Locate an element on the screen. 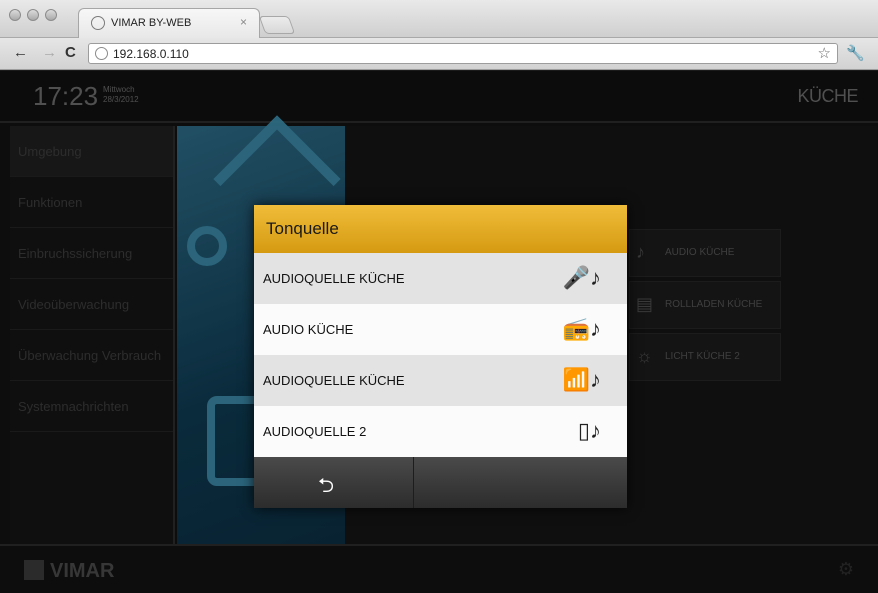 The height and width of the screenshot is (593, 878). address-bar: 192.168.0.110 ☆ is located at coordinates (463, 53).